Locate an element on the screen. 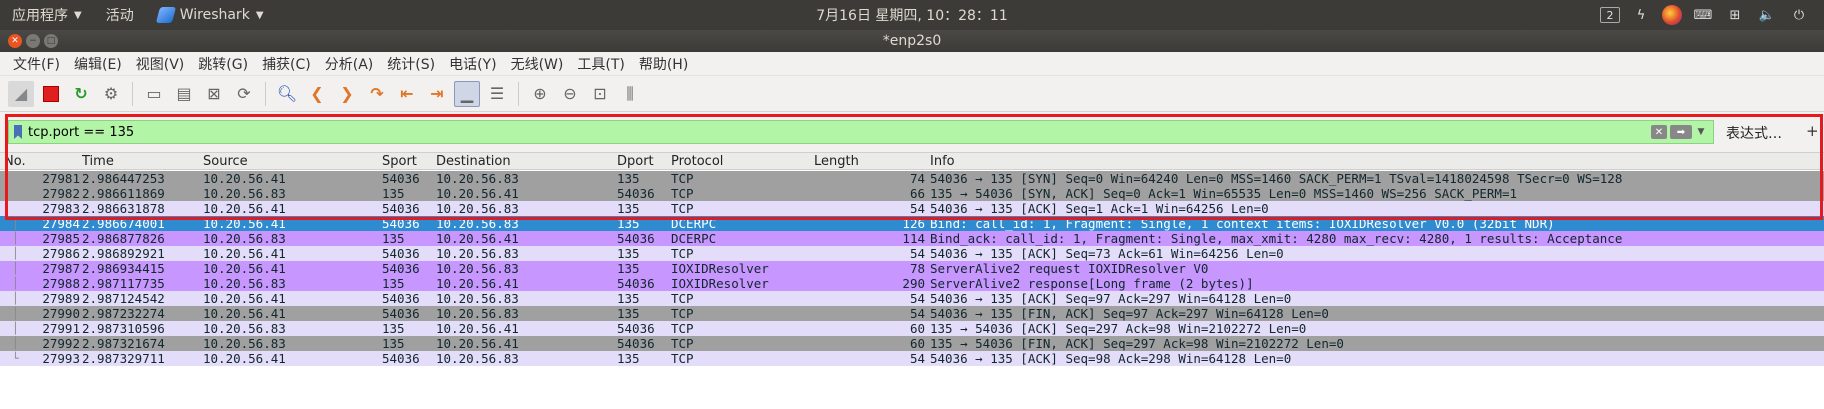 The height and width of the screenshot is (409, 1824). restart-capture-button: ↻ is located at coordinates (81, 94).